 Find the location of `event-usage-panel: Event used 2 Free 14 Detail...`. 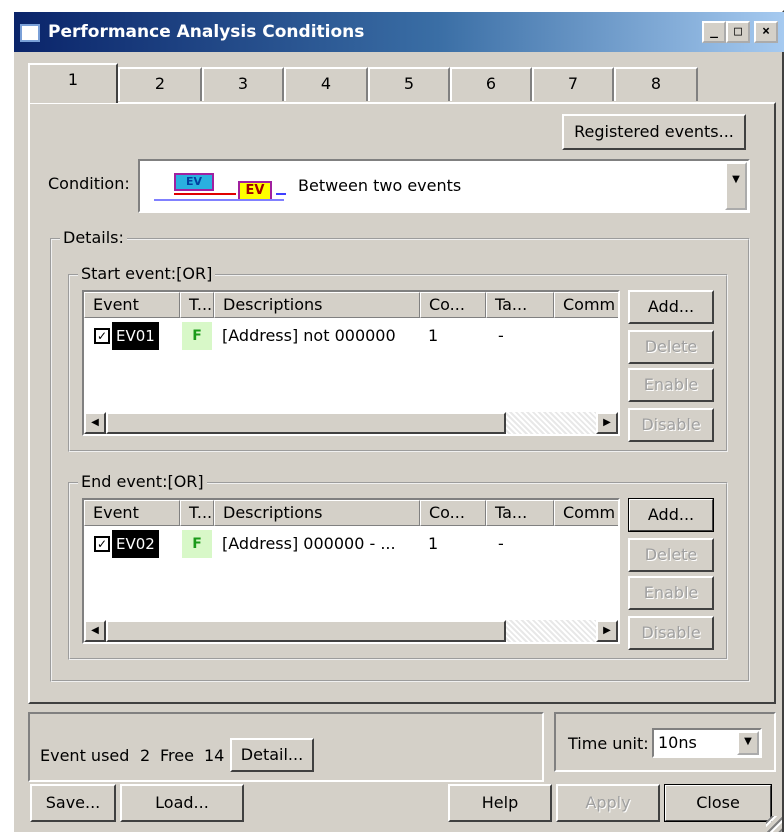

event-usage-panel: Event used 2 Free 14 Detail... is located at coordinates (286, 747).